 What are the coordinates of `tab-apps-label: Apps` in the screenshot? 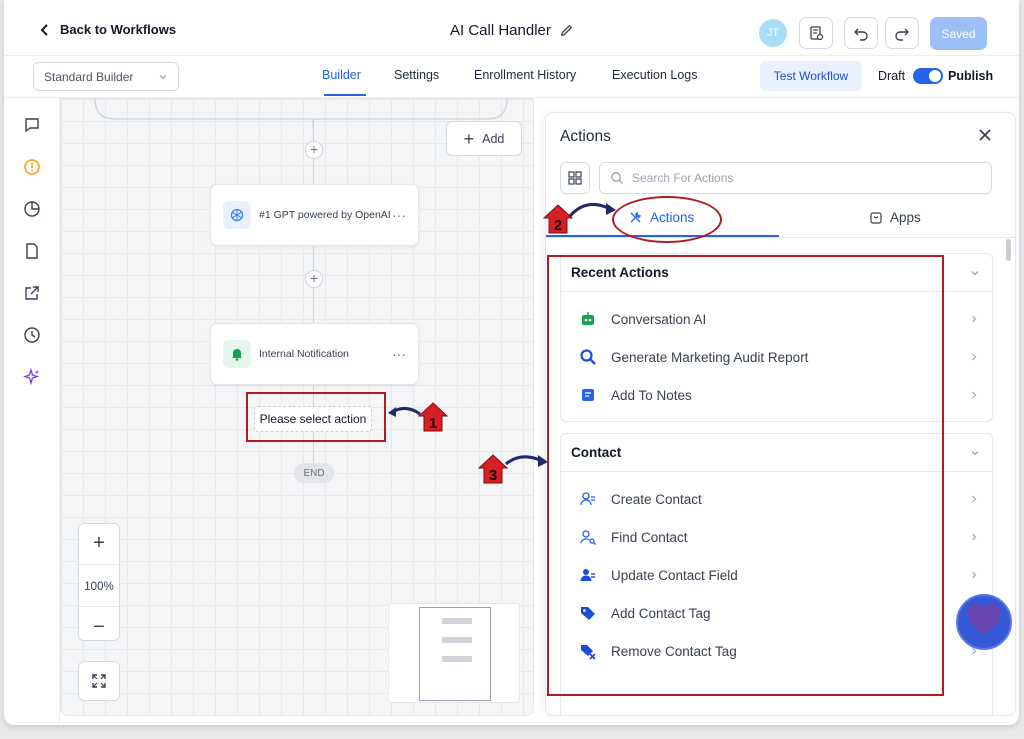 It's located at (905, 217).